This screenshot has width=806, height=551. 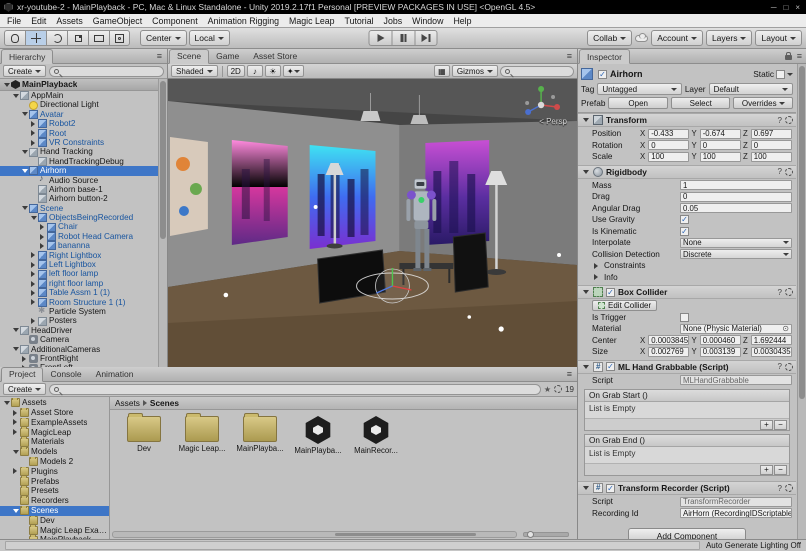 What do you see at coordinates (159, 56) in the screenshot?
I see `panel-menu-icon: ≡` at bounding box center [159, 56].